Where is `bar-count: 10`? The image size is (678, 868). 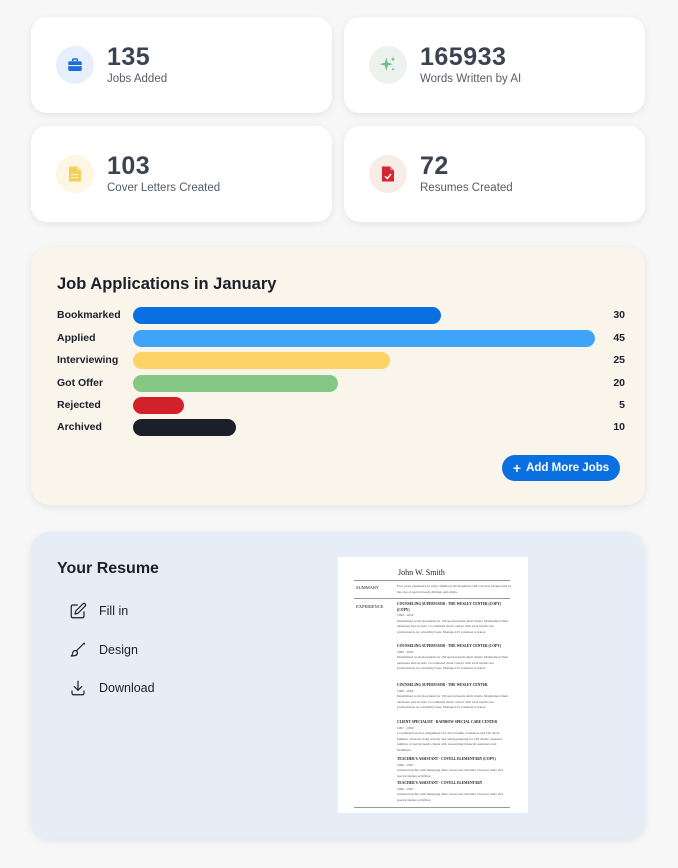 bar-count: 10 is located at coordinates (619, 427).